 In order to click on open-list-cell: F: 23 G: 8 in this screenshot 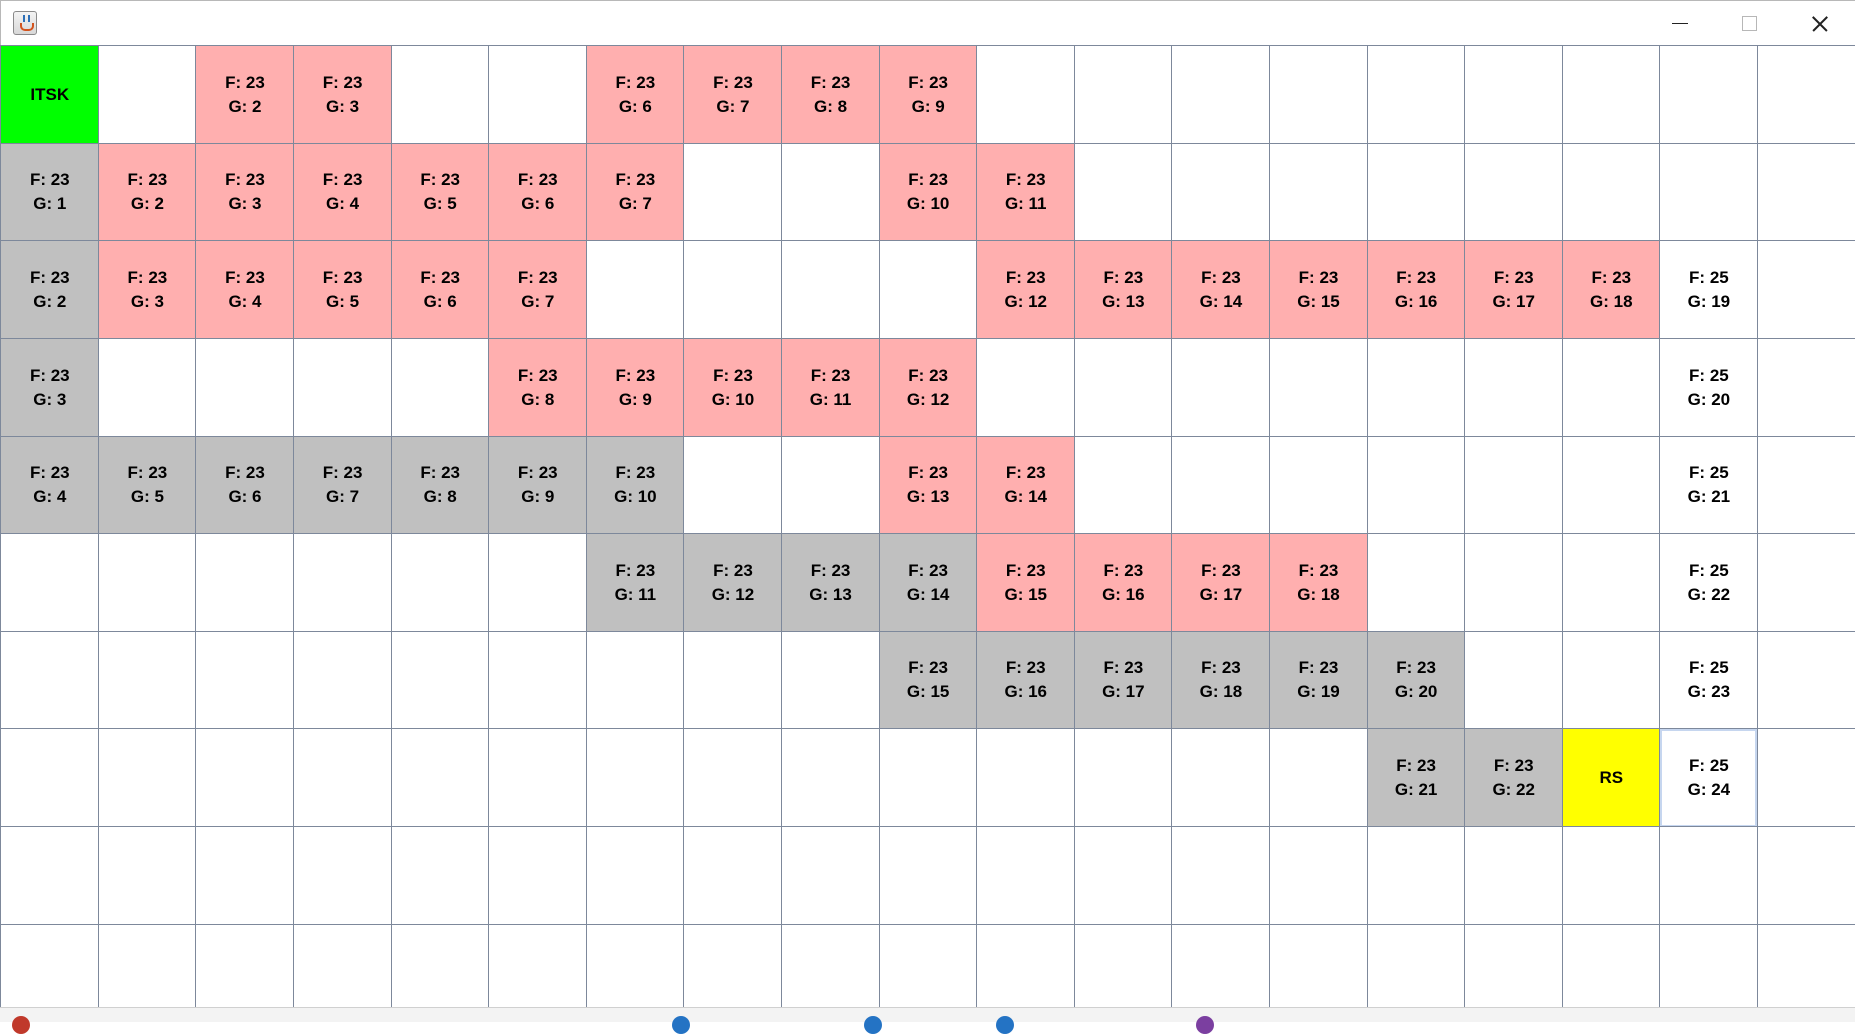, I will do `click(830, 95)`.